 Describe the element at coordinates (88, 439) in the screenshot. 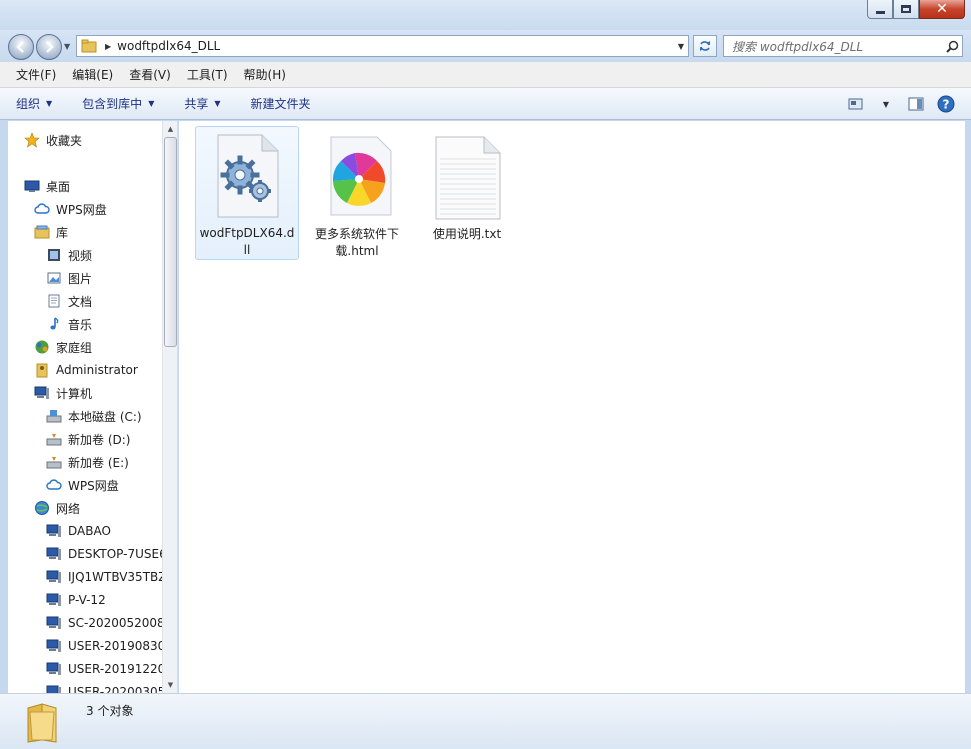

I see `nav-drive-d: 新加卷 (D:)` at that location.